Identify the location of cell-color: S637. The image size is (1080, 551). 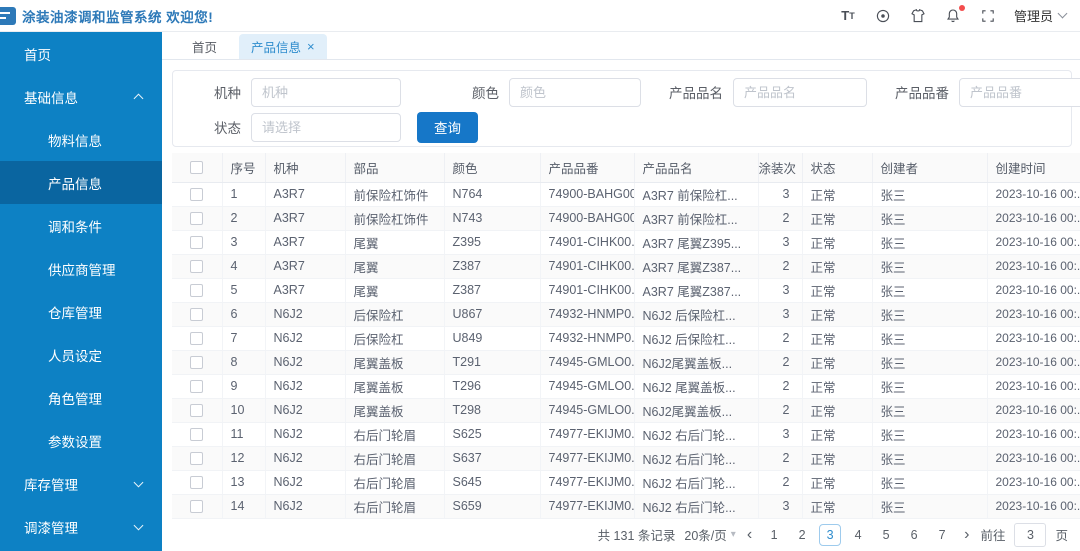
(492, 458).